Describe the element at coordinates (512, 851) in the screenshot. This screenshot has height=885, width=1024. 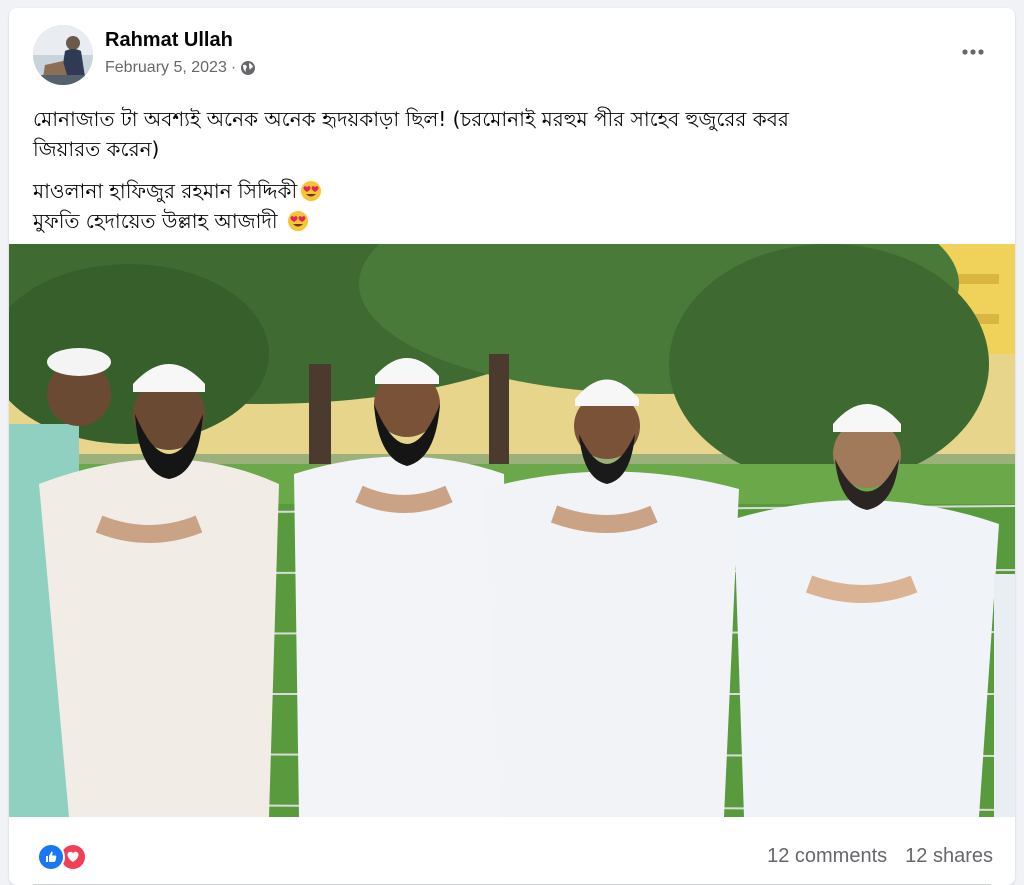
I see `post-footer: 12 comments 12 shares` at that location.